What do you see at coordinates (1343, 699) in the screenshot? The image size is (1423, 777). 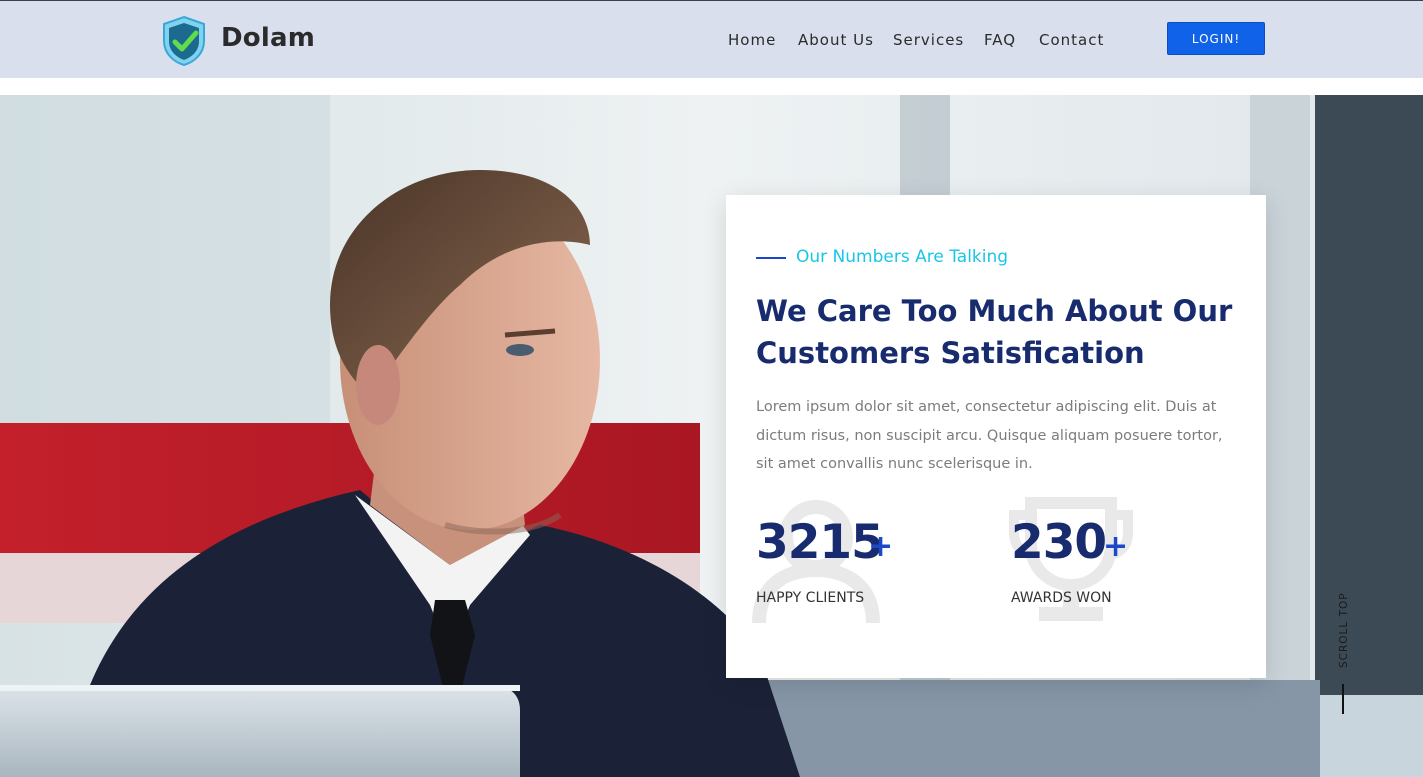 I see `scroll-top-line` at bounding box center [1343, 699].